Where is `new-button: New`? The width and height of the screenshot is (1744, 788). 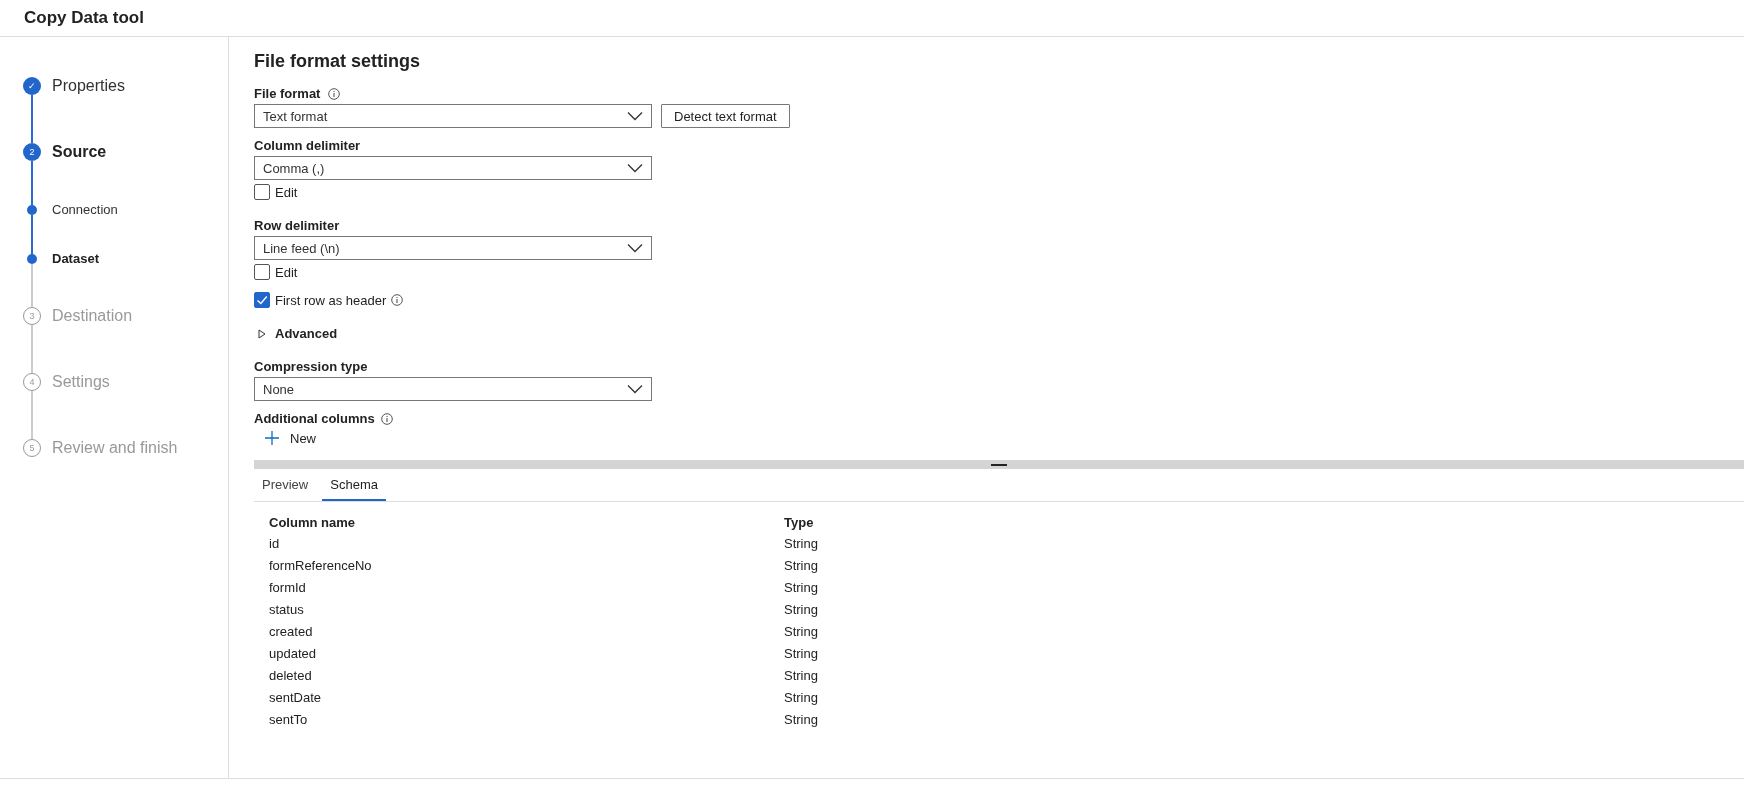
new-button: New is located at coordinates (290, 438).